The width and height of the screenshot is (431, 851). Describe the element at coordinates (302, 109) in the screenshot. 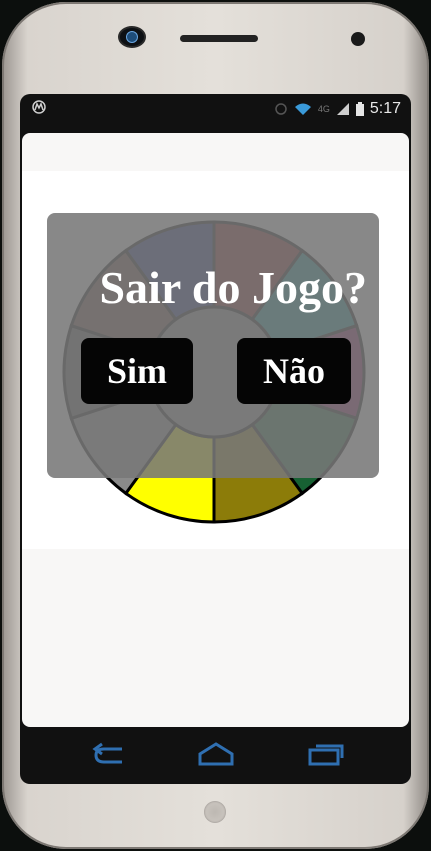

I see `wifi-icon` at that location.